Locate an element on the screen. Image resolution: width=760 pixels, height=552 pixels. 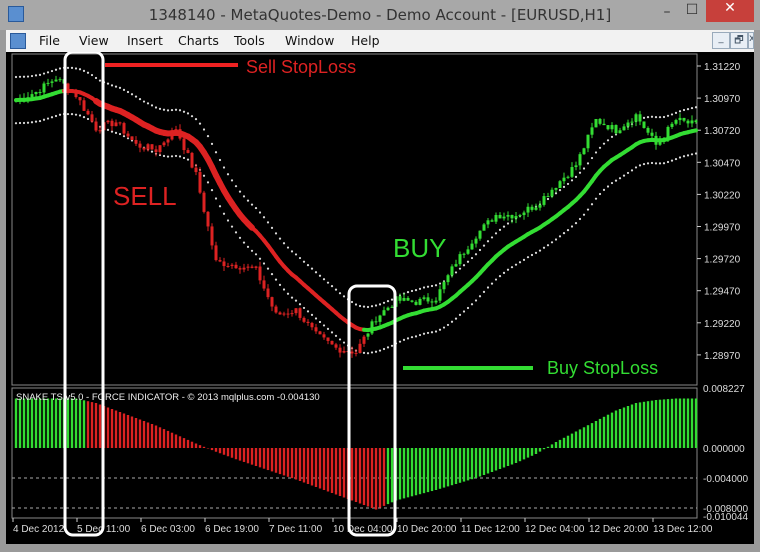
menu-tools: Tools is located at coordinates (249, 40).